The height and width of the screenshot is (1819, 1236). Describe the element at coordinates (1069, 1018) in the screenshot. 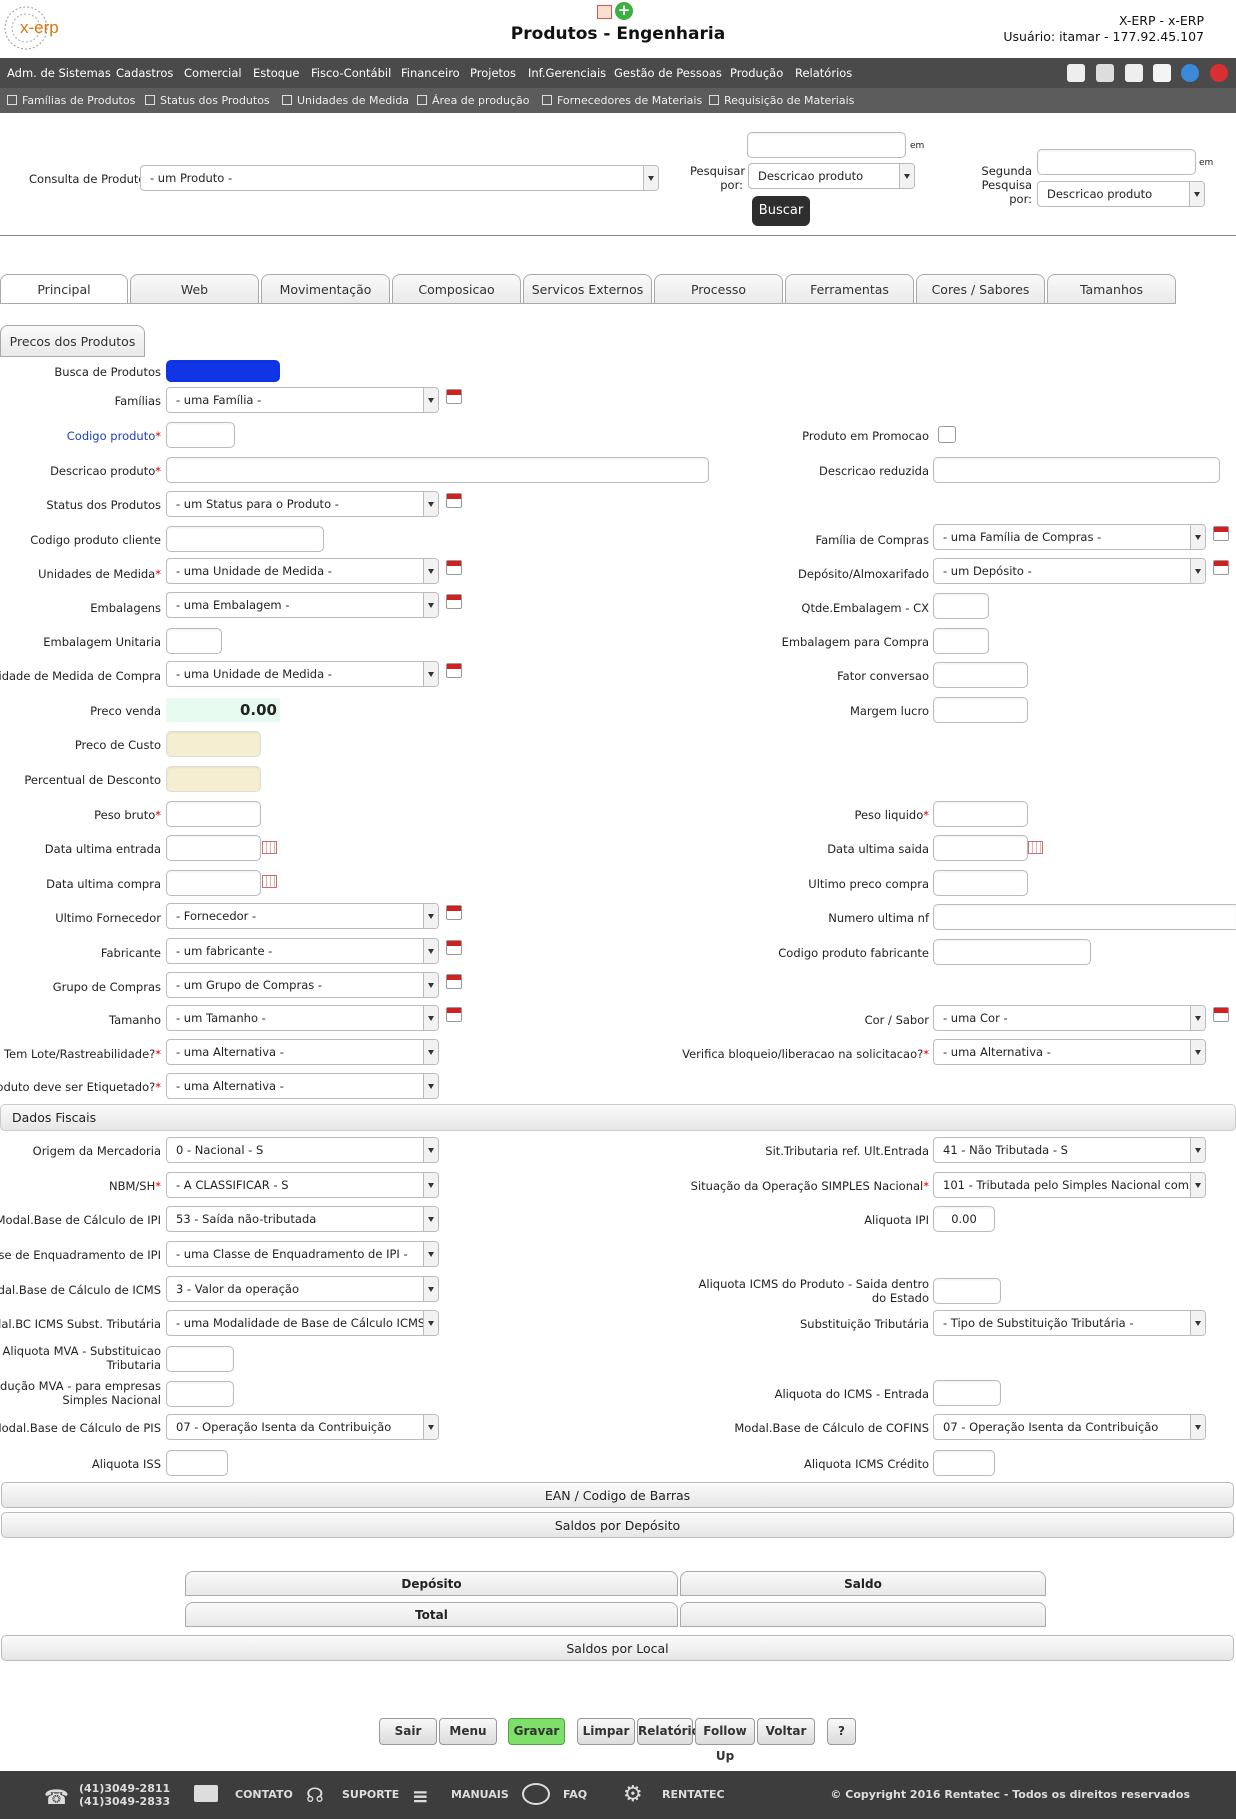

I see `cor-sabor-select: - uma Cor -` at that location.